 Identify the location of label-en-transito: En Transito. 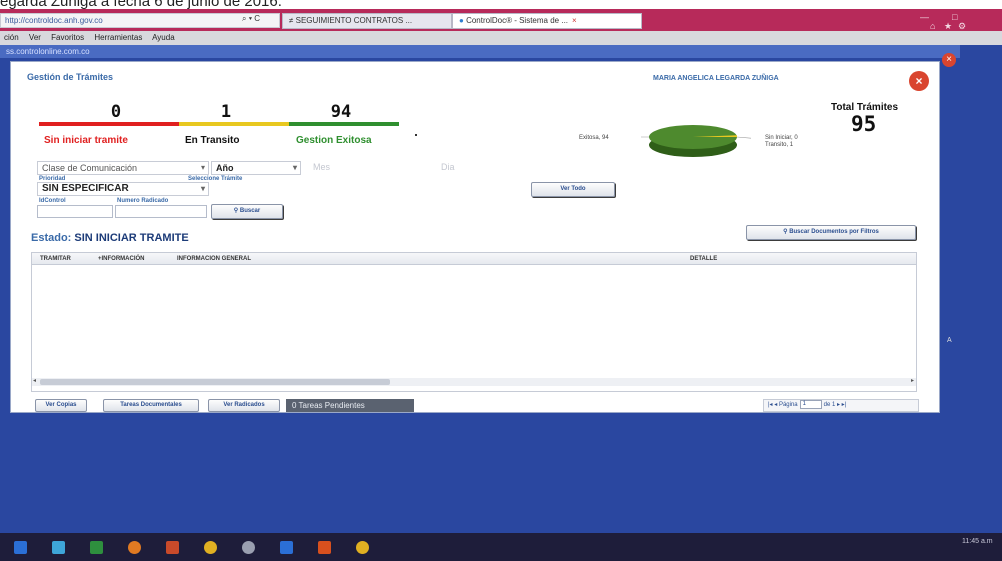
(212, 140).